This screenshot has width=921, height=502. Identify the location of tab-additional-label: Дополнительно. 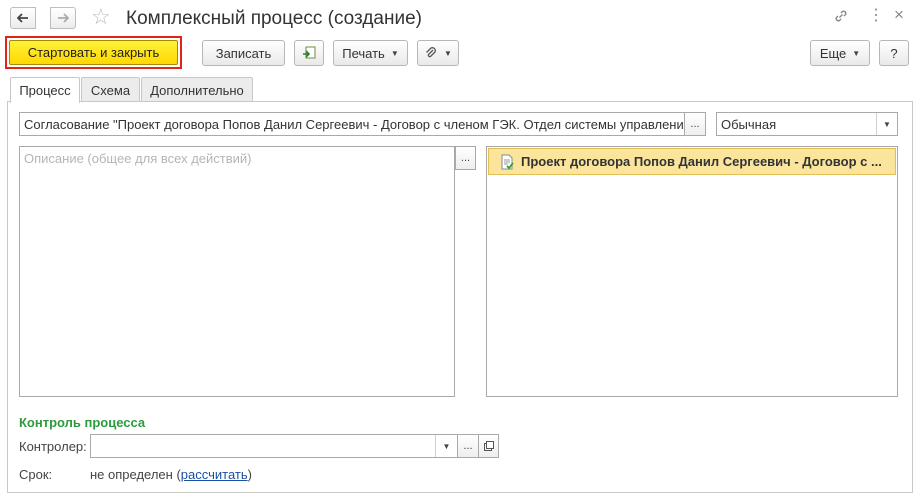
(197, 90).